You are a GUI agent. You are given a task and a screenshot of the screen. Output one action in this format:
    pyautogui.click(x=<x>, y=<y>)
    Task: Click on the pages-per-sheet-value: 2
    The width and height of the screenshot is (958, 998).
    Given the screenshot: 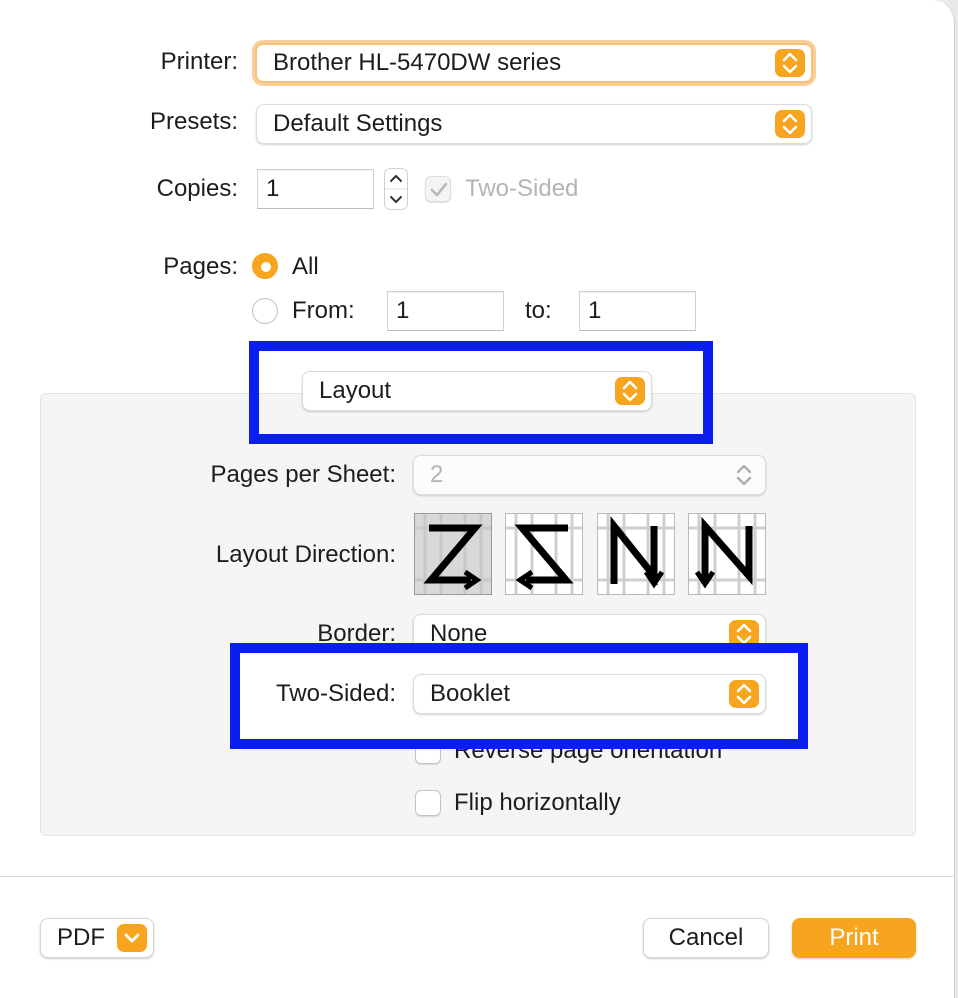 What is the action you would take?
    pyautogui.click(x=437, y=474)
    